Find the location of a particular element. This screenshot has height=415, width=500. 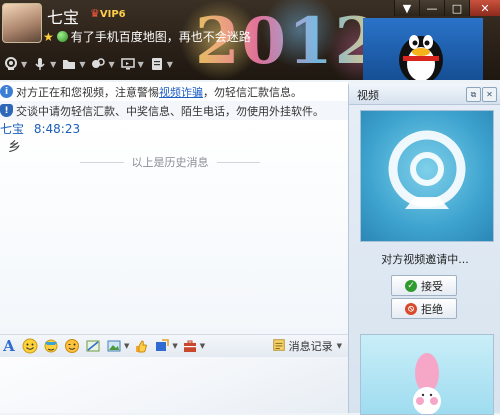

send-file-button: ▼ is located at coordinates (72, 64).